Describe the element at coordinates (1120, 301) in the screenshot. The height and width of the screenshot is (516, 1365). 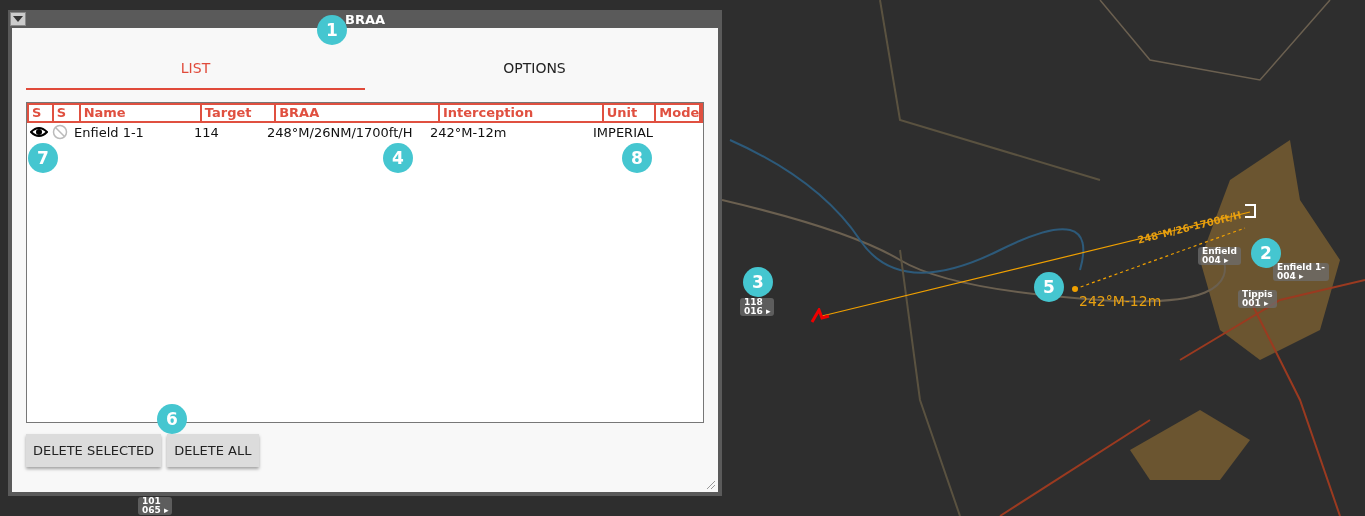
I see `intercept-map-label: 242°M-12m` at that location.